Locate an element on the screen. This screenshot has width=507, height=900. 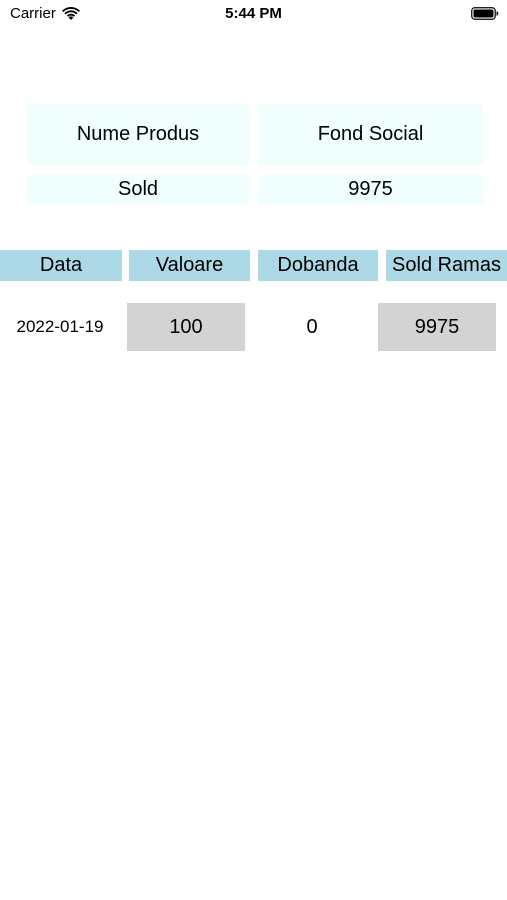
column-header-value: Valoare is located at coordinates (189, 265).